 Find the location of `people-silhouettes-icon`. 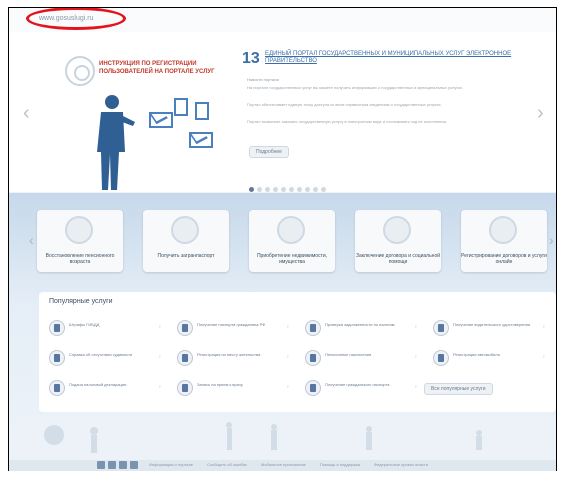

people-silhouettes-icon is located at coordinates (263, 437).